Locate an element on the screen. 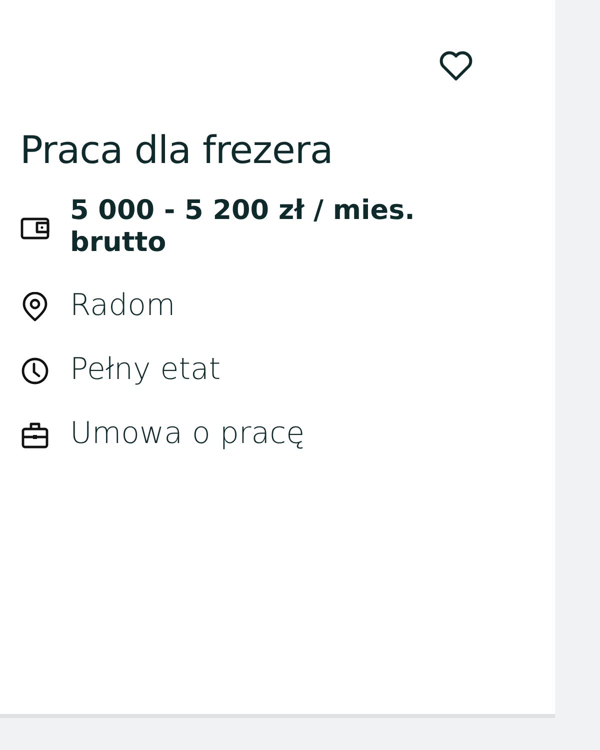 Image resolution: width=600 pixels, height=750 pixels. detail-text: Pełny etat is located at coordinates (145, 370).